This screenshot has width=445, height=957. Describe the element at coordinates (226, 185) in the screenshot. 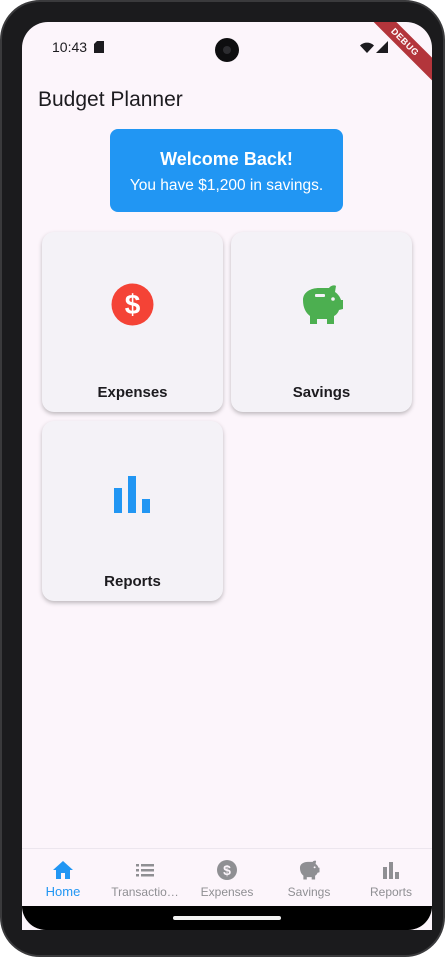

I see `welcome-subtitle: You have $1,200 in savings.` at that location.